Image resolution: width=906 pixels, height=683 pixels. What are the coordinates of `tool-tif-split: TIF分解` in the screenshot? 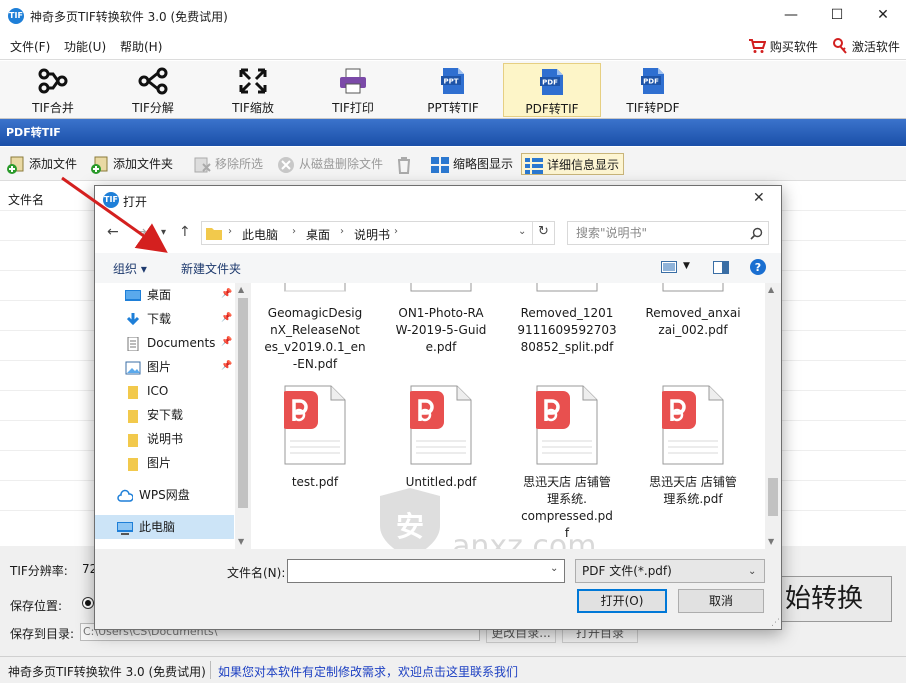 It's located at (153, 90).